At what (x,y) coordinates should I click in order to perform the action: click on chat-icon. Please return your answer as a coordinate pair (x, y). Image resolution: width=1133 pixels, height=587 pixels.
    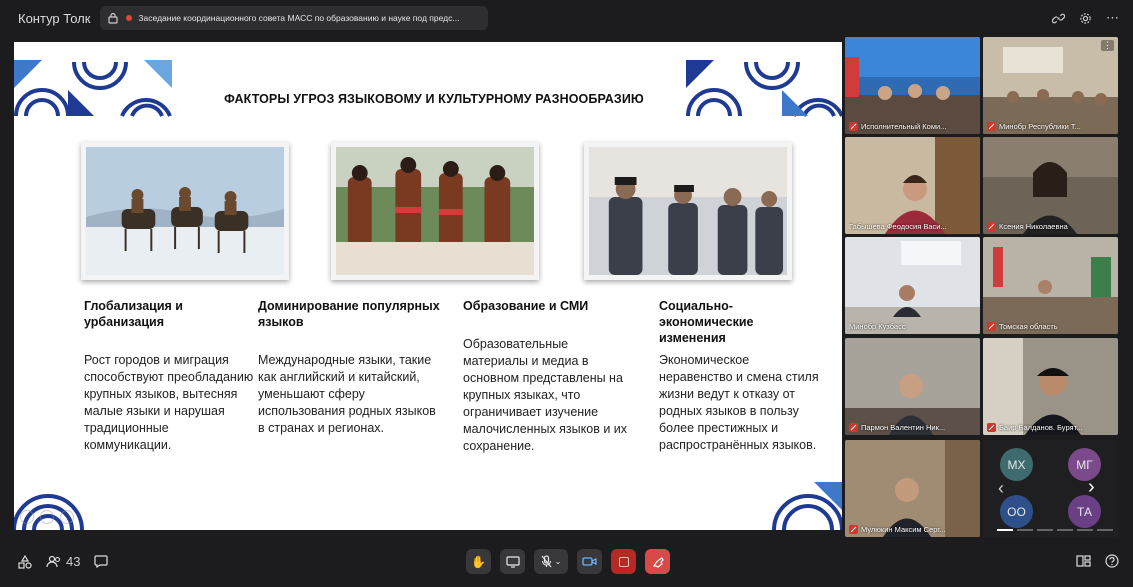
    Looking at the image, I should click on (101, 561).